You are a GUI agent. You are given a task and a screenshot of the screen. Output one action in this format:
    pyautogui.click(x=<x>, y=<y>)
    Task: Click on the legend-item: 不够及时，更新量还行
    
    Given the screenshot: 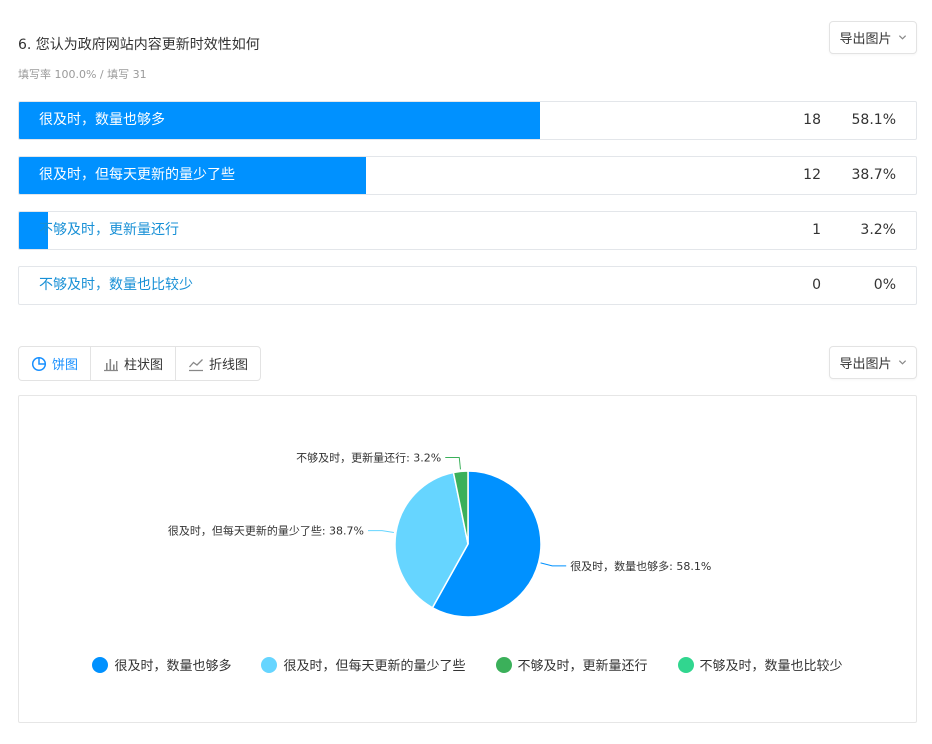 What is the action you would take?
    pyautogui.click(x=571, y=664)
    